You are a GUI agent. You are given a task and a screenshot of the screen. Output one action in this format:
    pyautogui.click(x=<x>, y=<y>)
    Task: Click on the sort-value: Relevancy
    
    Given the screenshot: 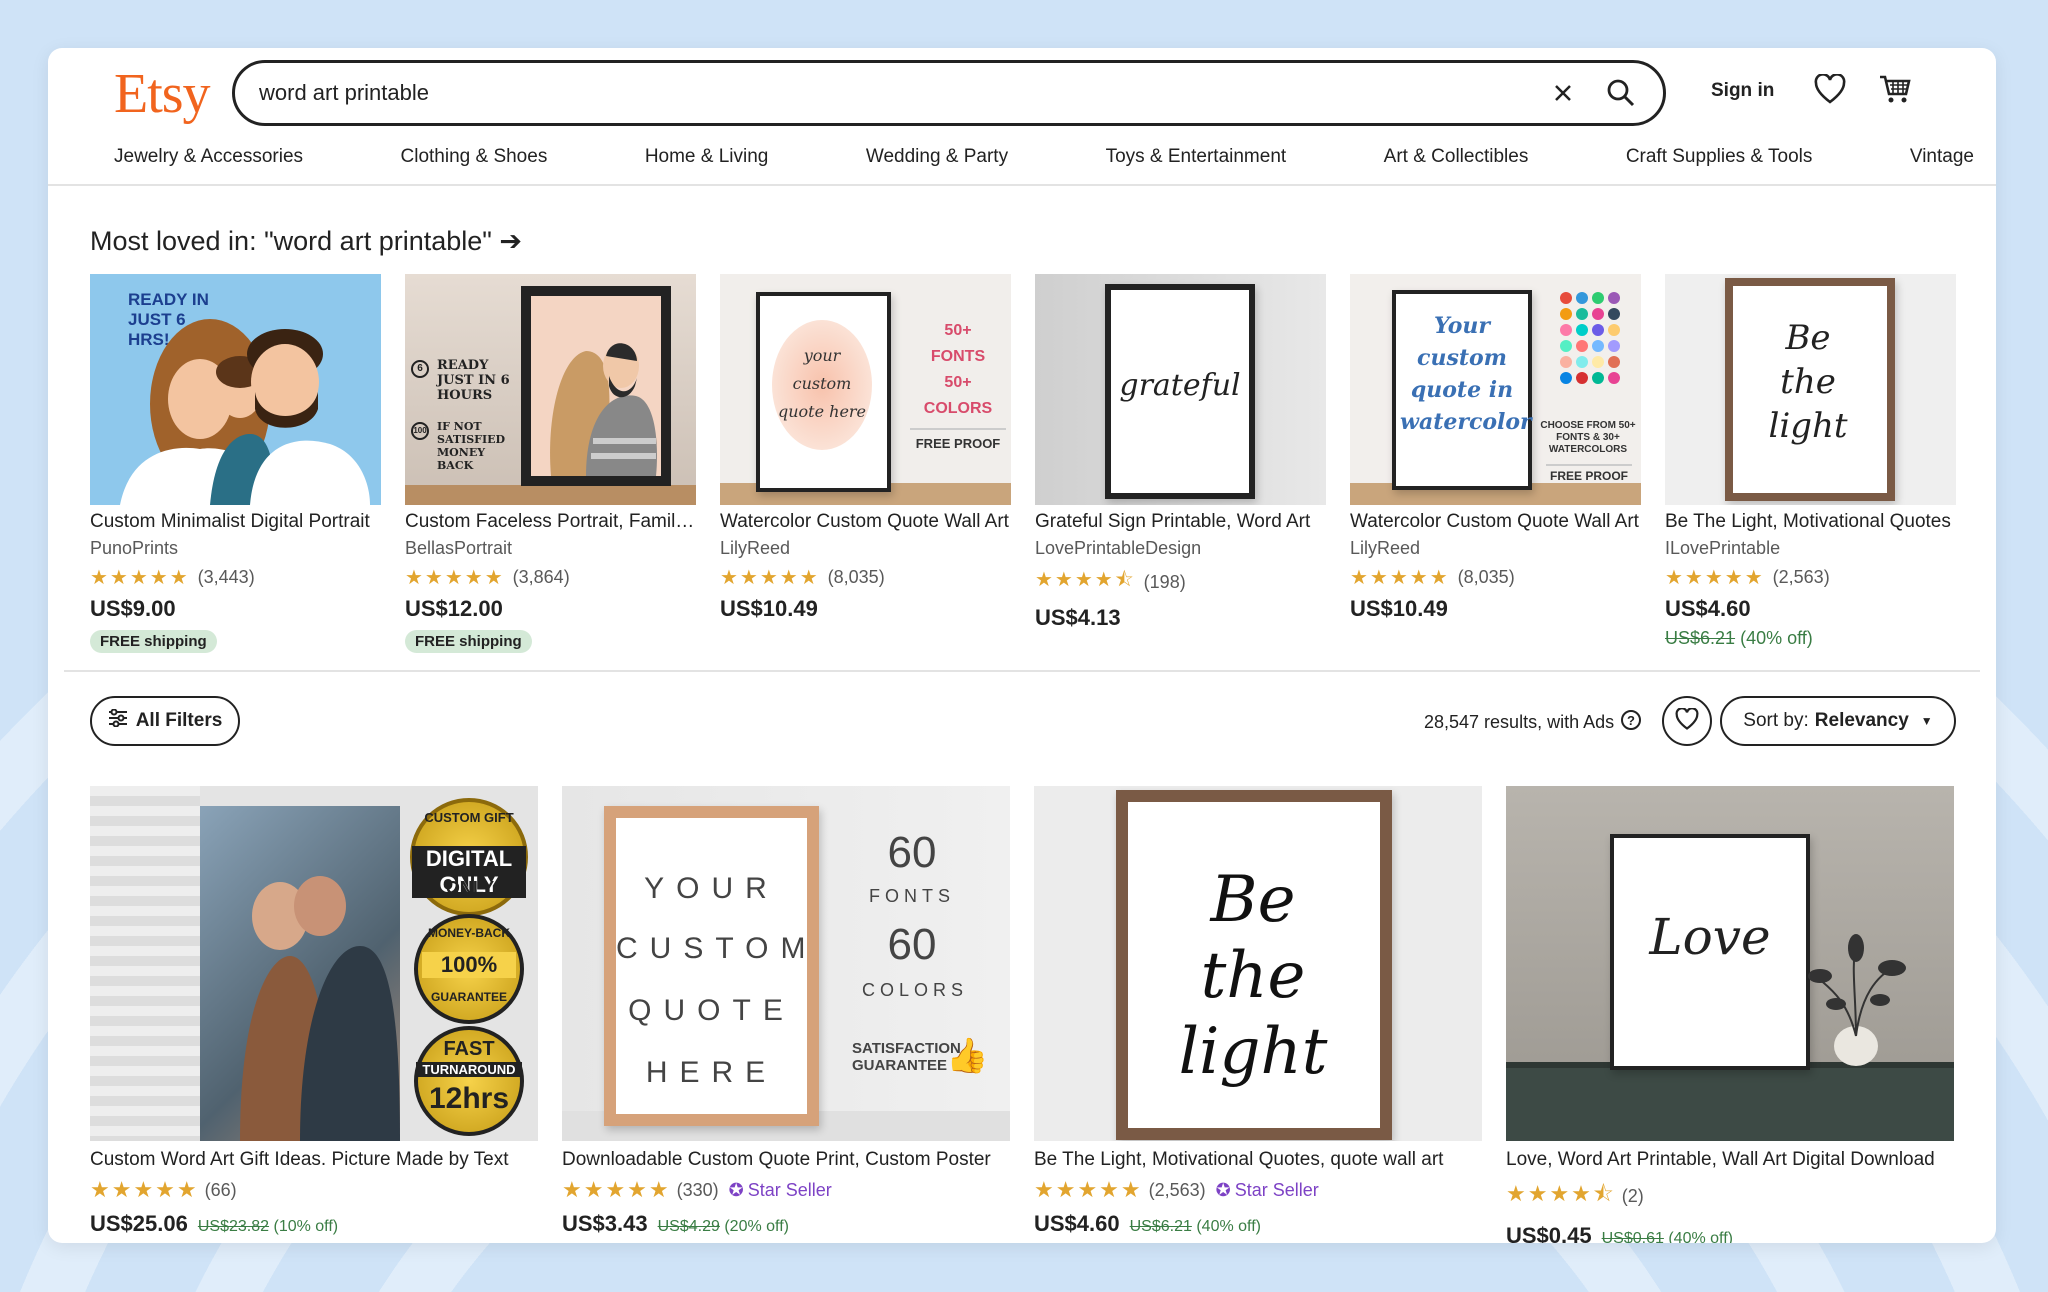 What is the action you would take?
    pyautogui.click(x=1861, y=720)
    